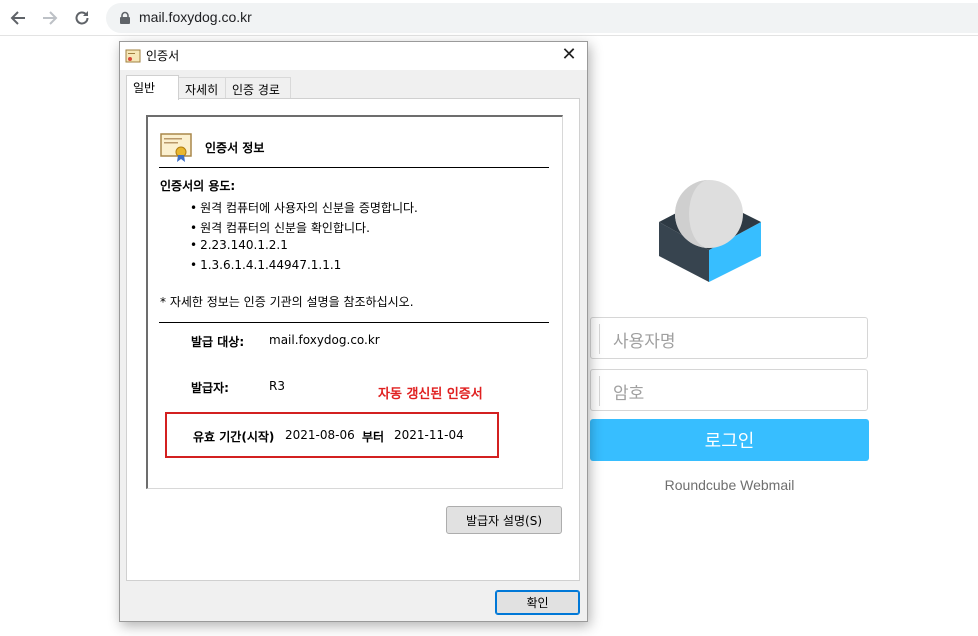  What do you see at coordinates (18, 18) in the screenshot?
I see `back-arrow-icon` at bounding box center [18, 18].